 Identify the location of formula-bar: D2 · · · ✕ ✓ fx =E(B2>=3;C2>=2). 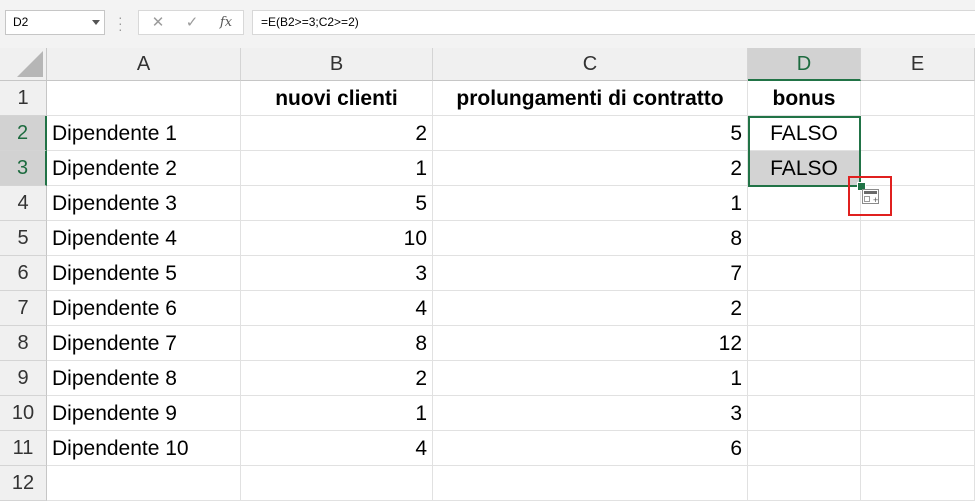
(487, 24).